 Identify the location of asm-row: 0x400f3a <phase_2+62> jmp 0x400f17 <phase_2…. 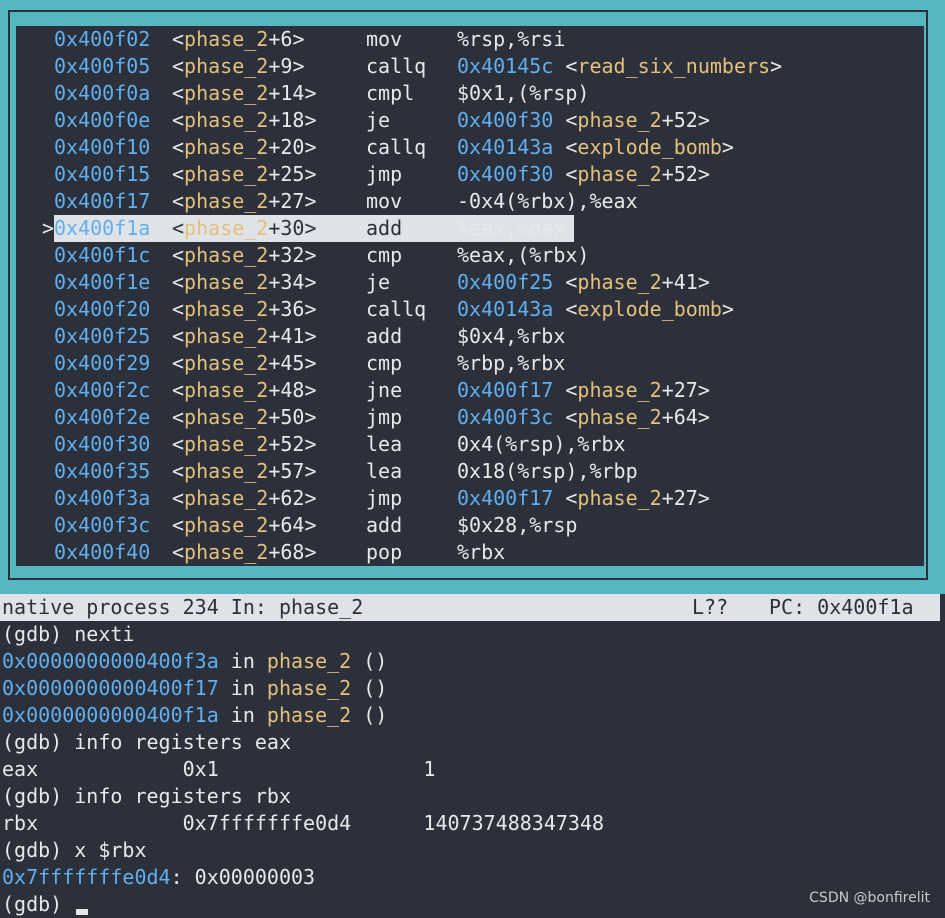
(470, 498).